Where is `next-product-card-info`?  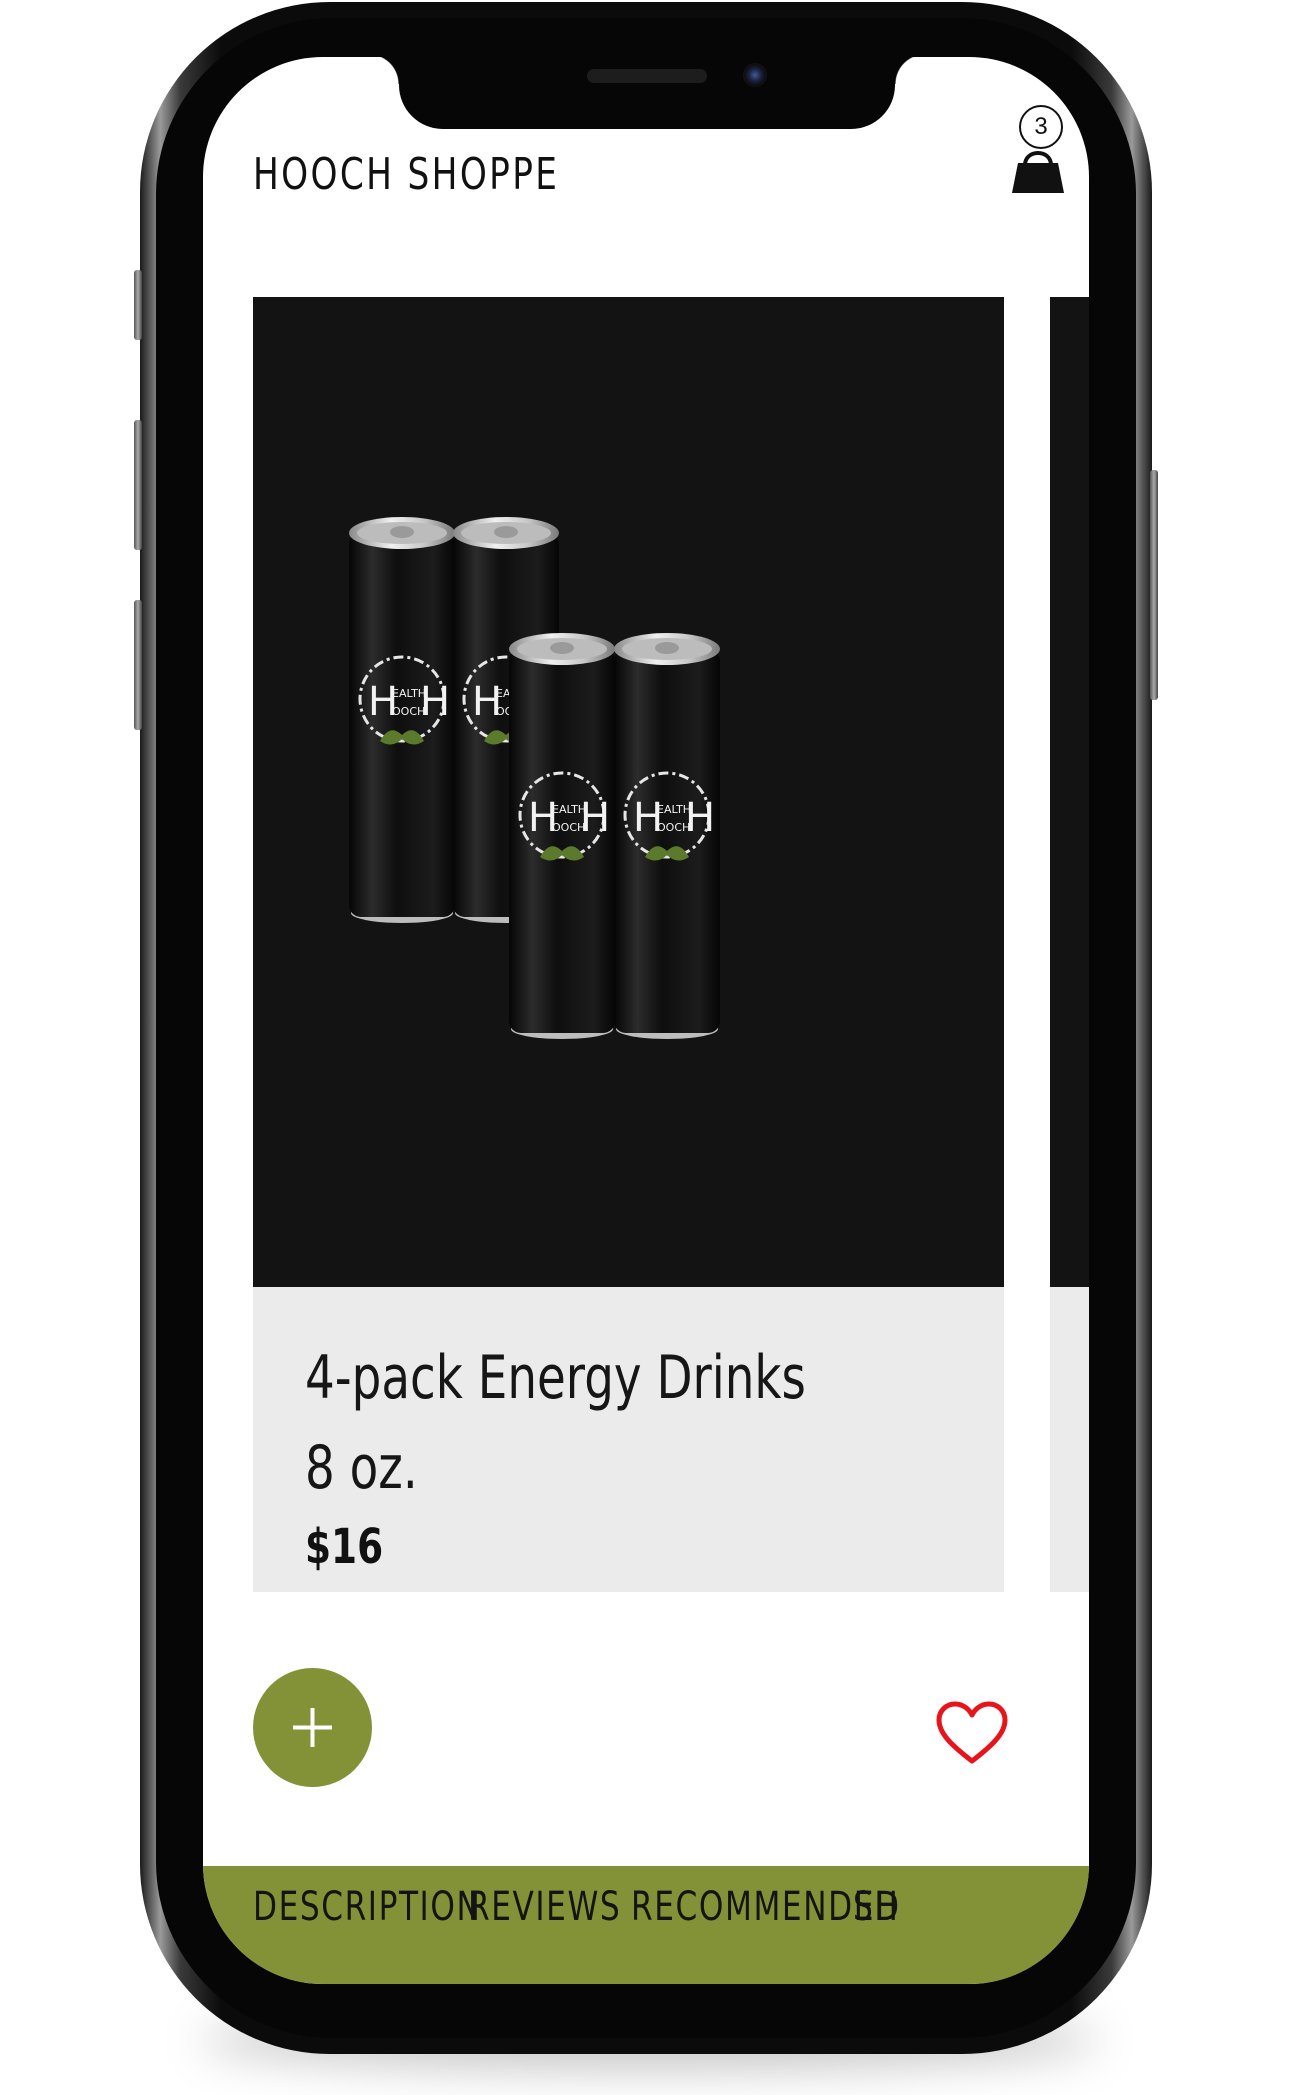
next-product-card-info is located at coordinates (1069, 1439).